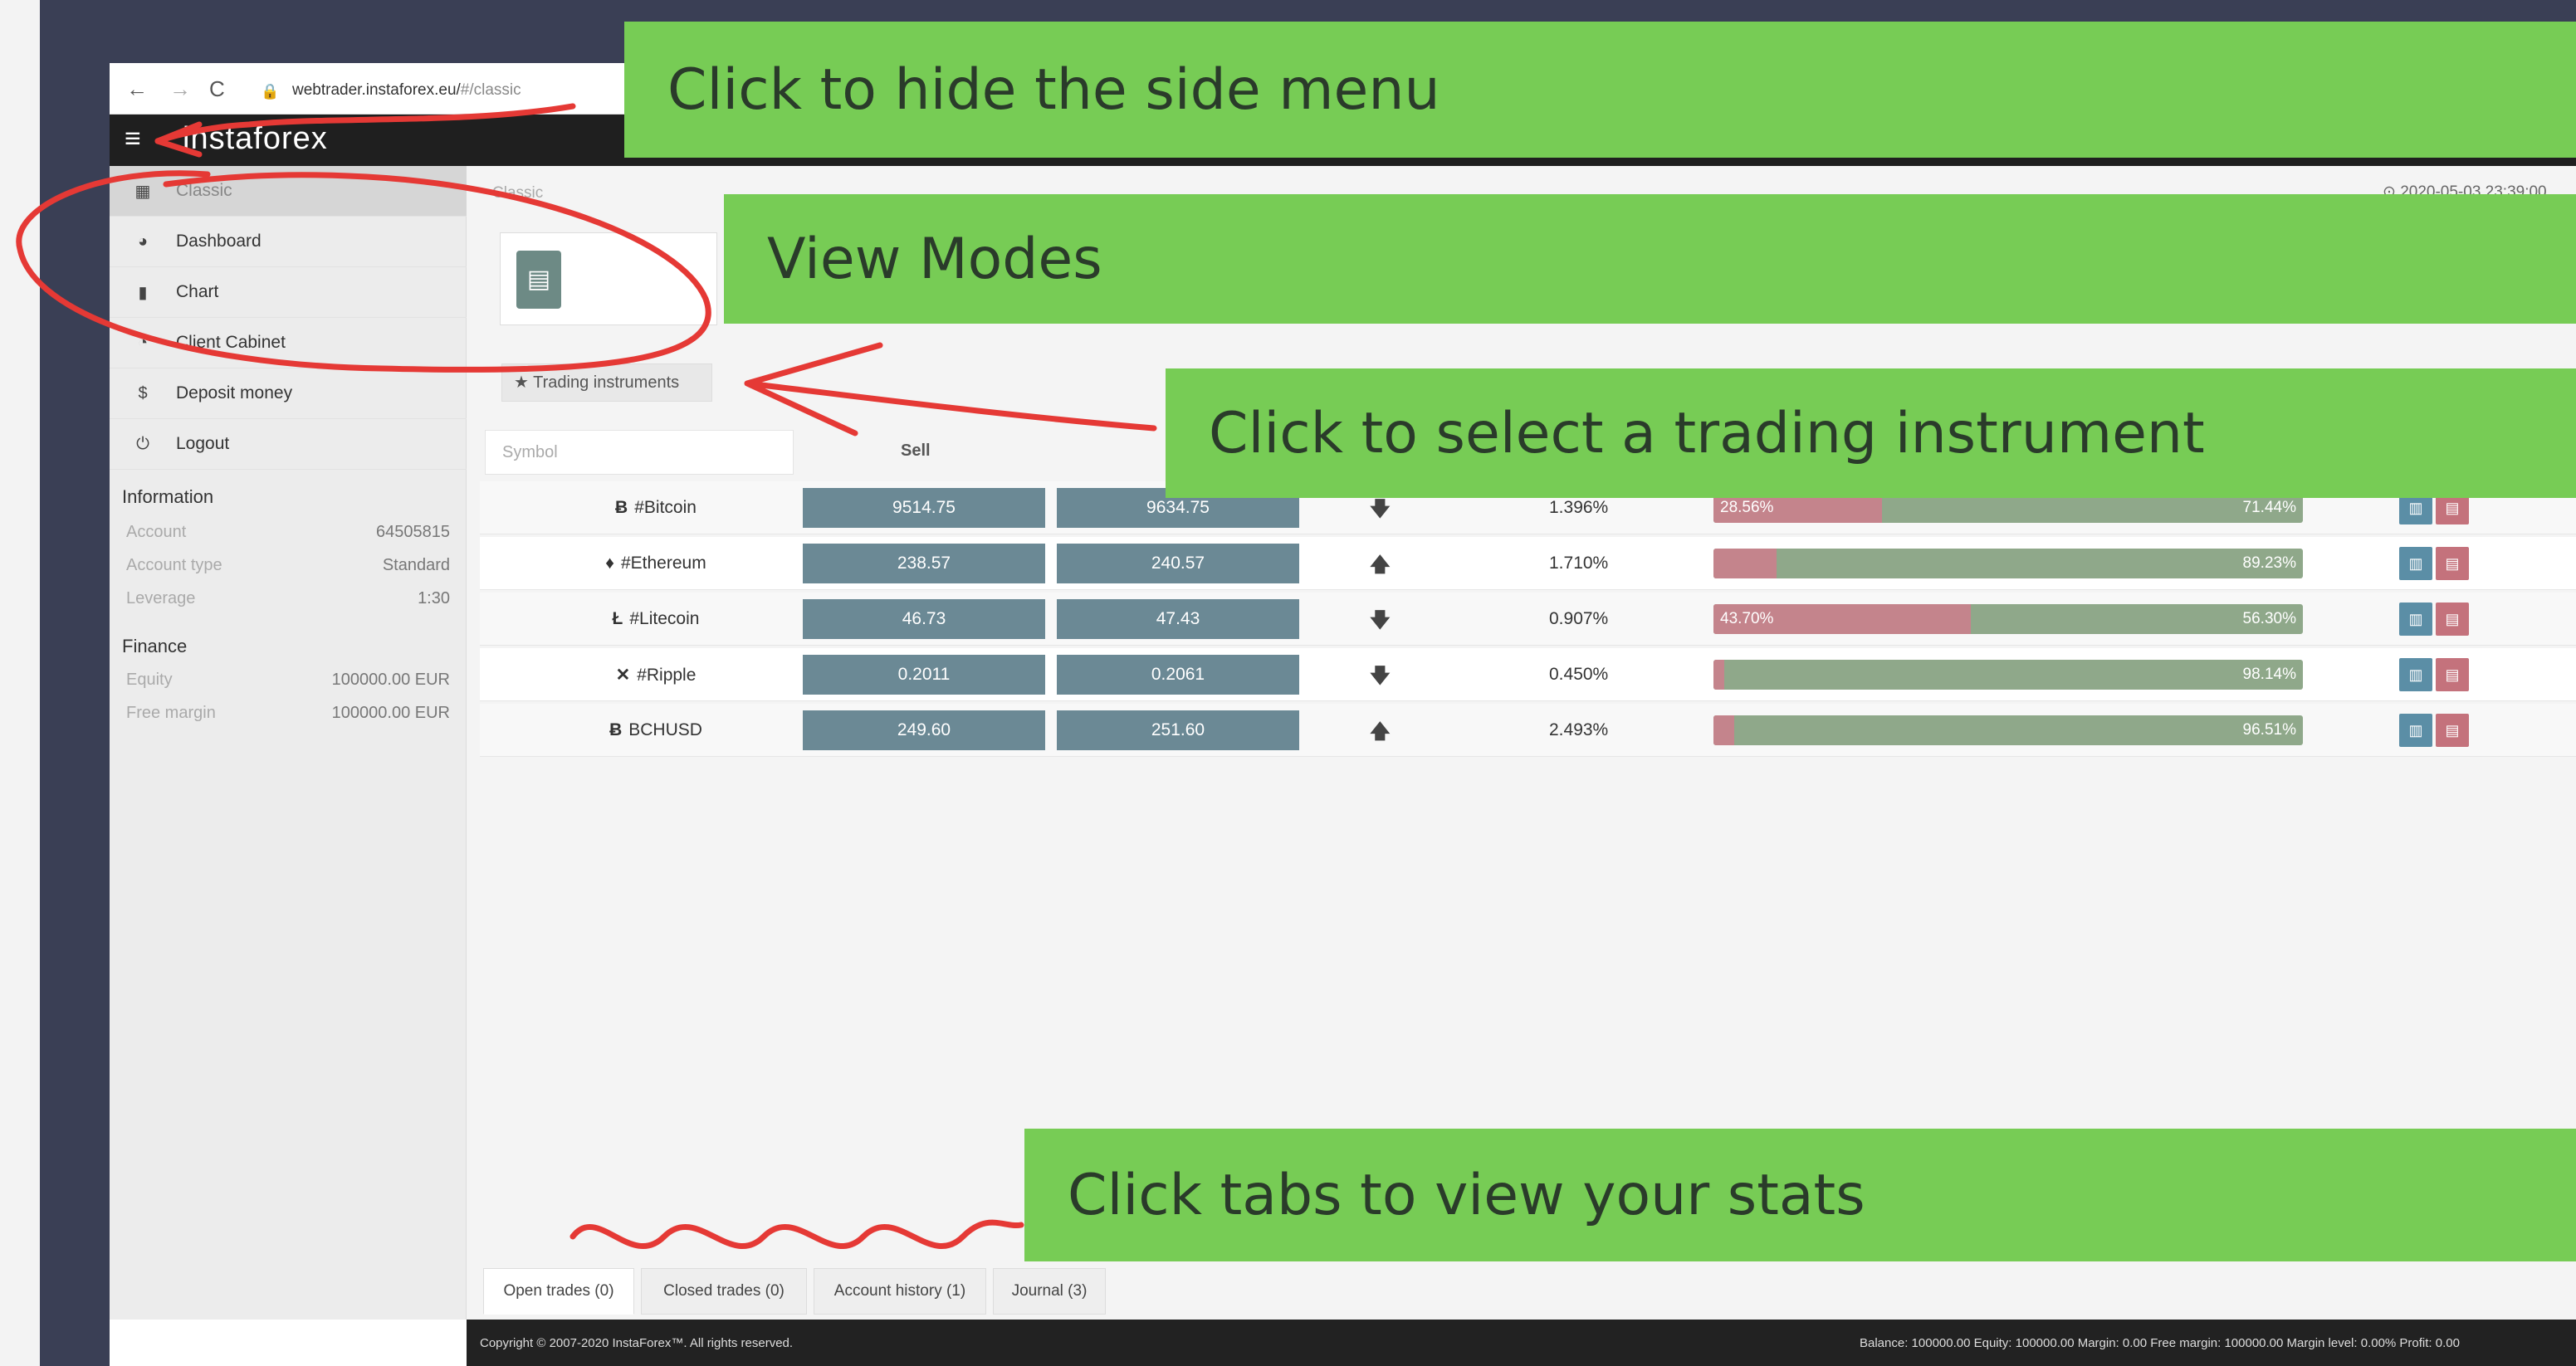  What do you see at coordinates (1178, 675) in the screenshot?
I see `buy-price-button: 0.2061` at bounding box center [1178, 675].